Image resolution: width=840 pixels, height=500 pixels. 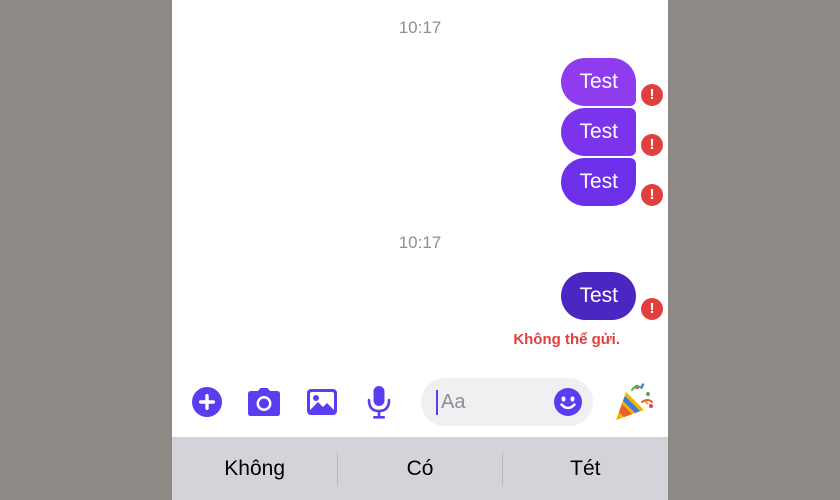 What do you see at coordinates (322, 402) in the screenshot?
I see `gallery-icon` at bounding box center [322, 402].